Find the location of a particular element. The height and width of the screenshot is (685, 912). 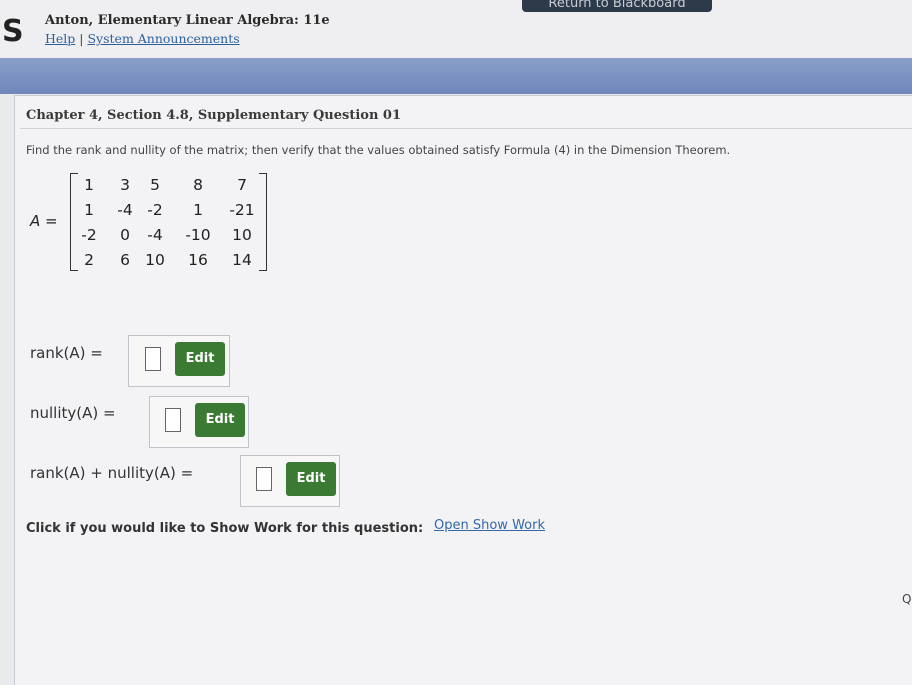

matrix-cell: 6 is located at coordinates (125, 260).